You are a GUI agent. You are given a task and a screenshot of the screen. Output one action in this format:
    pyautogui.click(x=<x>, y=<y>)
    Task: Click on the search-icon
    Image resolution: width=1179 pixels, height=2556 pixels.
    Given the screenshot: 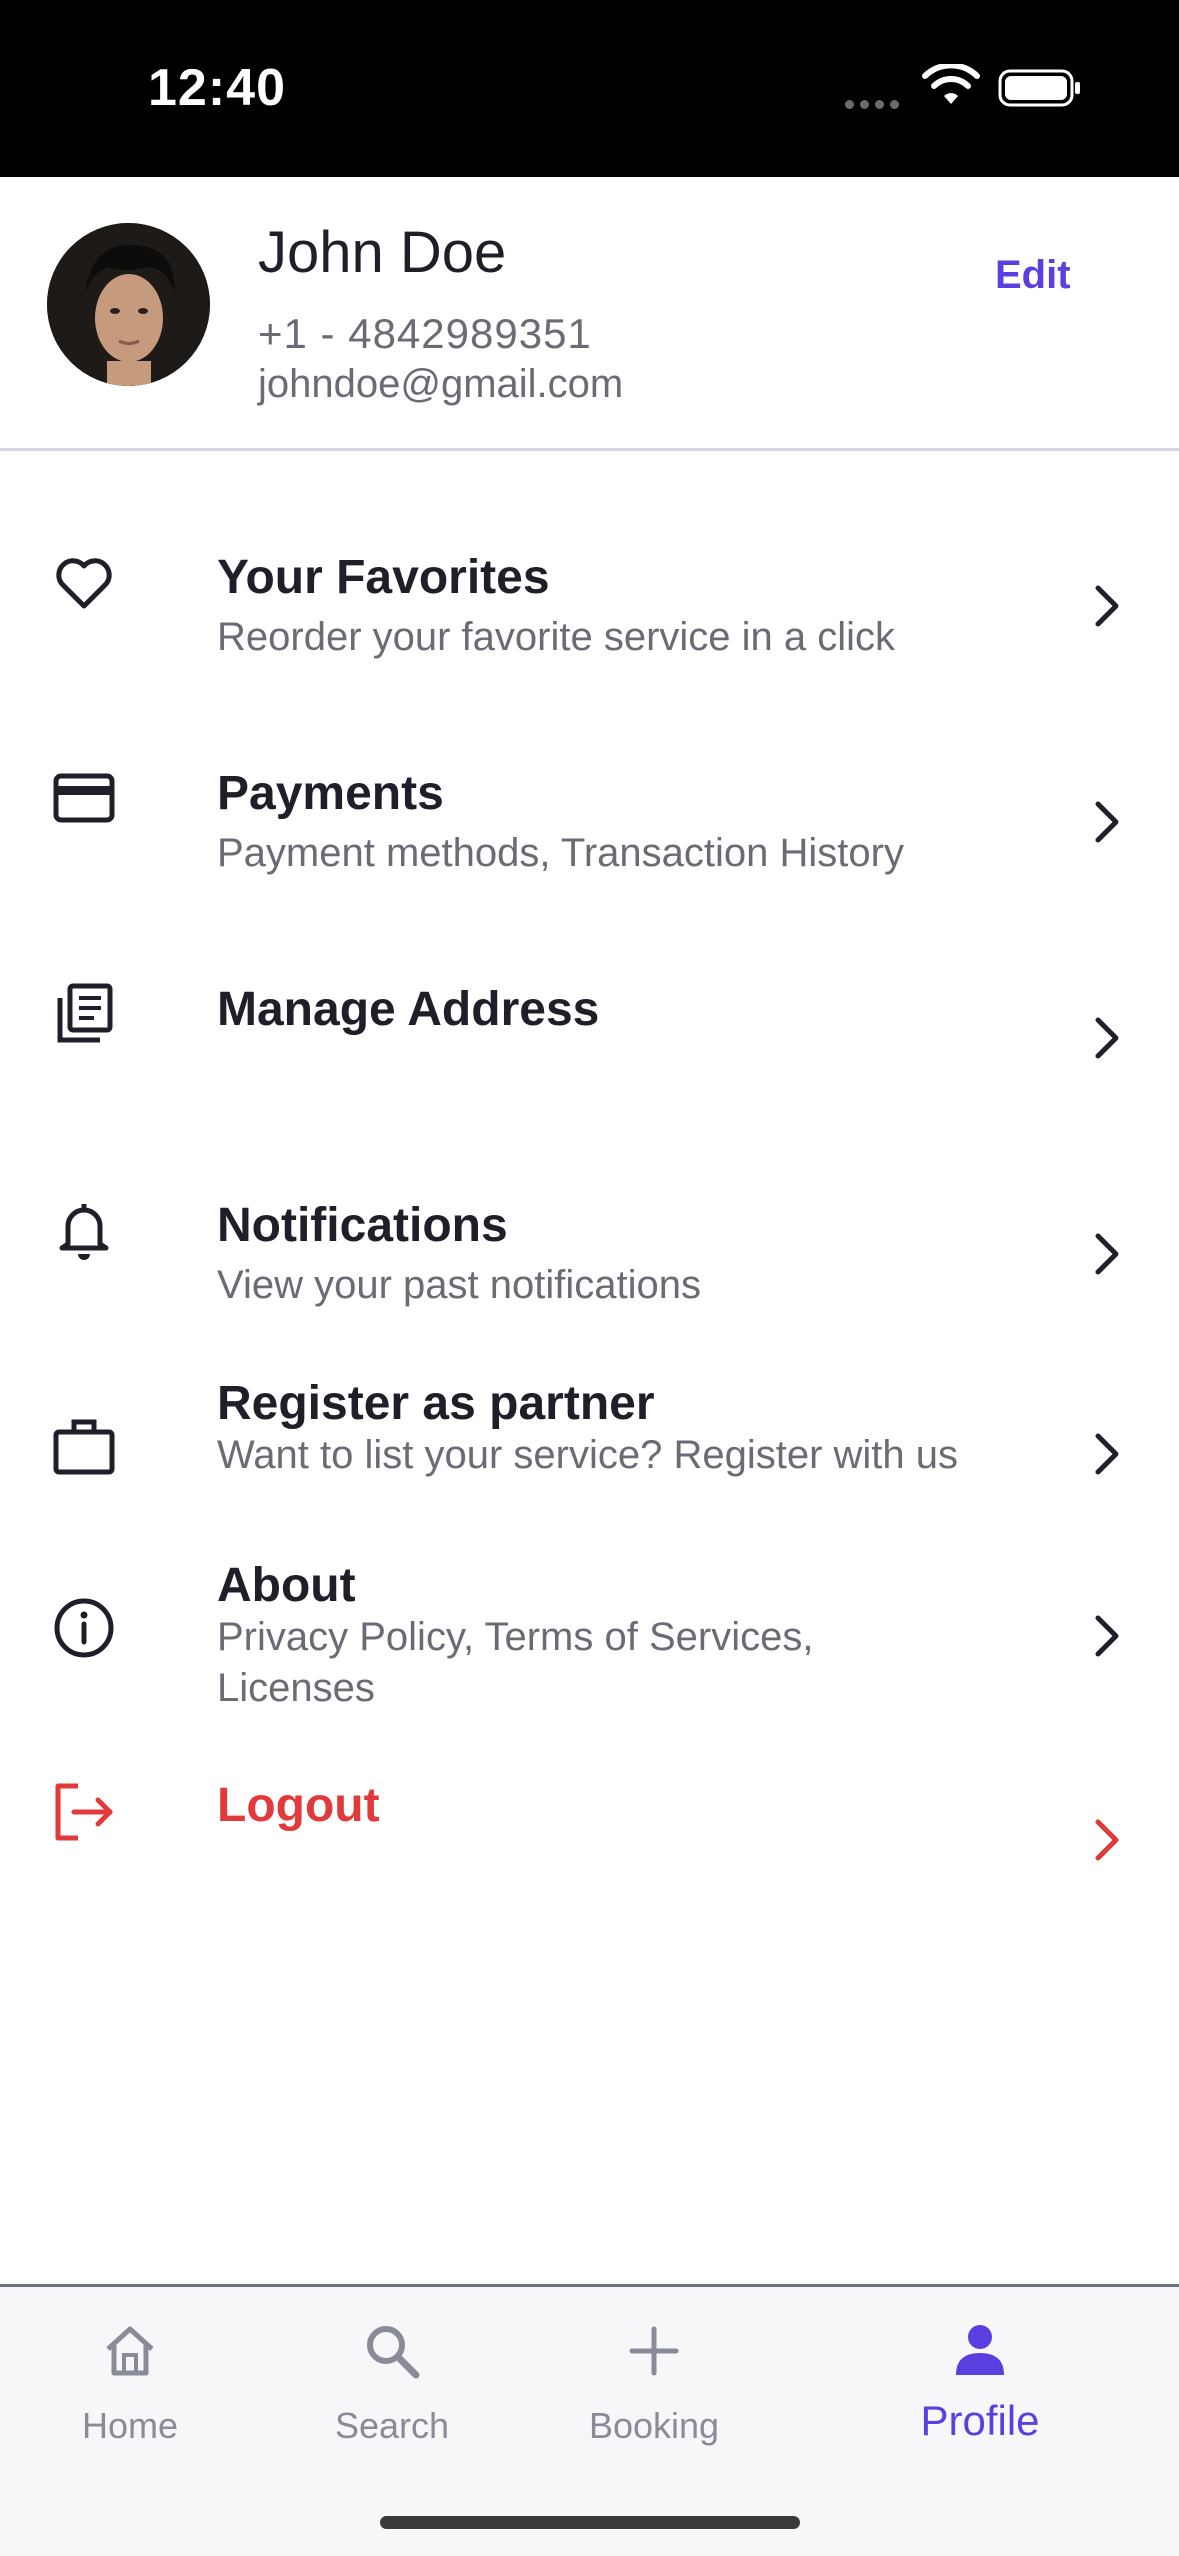 What is the action you would take?
    pyautogui.click(x=393, y=2352)
    